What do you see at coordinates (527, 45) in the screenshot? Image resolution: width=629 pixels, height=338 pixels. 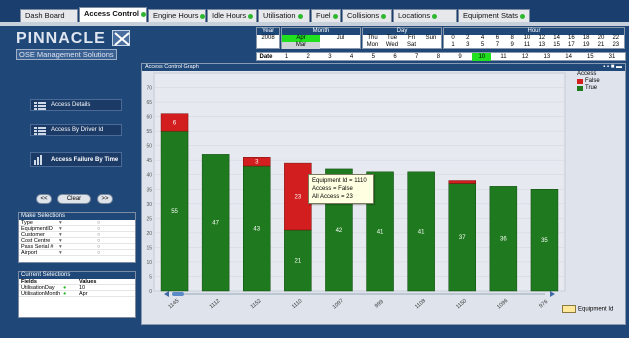 I see `hour-option: 11` at bounding box center [527, 45].